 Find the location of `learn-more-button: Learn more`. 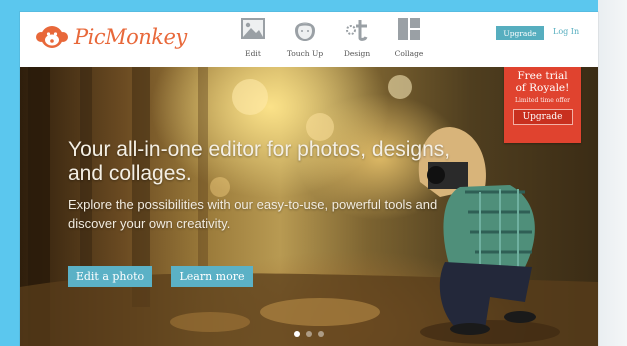

learn-more-button: Learn more is located at coordinates (212, 276).